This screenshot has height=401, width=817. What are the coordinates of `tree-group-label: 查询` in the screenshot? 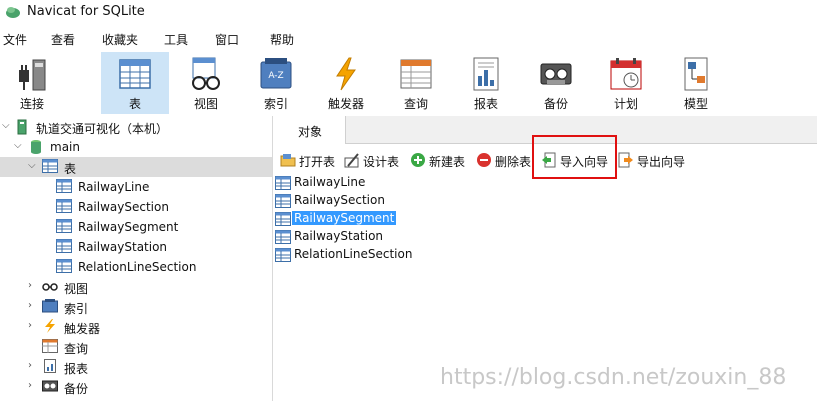 It's located at (76, 349).